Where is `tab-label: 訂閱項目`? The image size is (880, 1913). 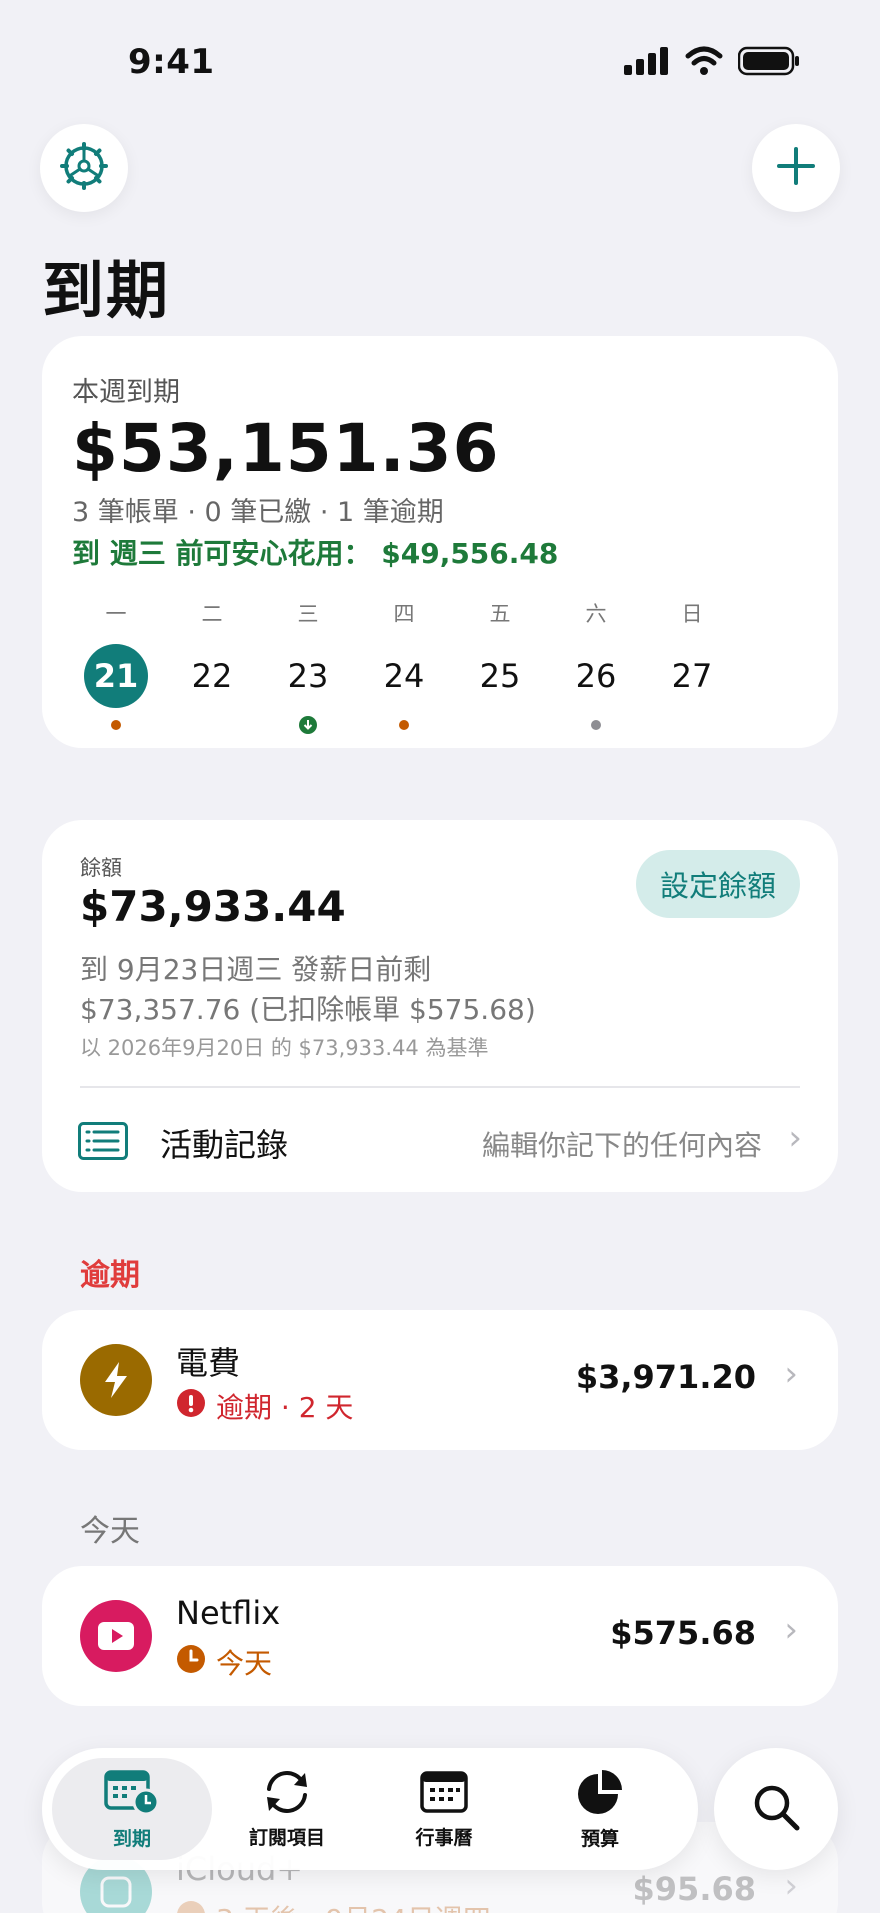
tab-label: 訂閱項目 is located at coordinates (286, 1837).